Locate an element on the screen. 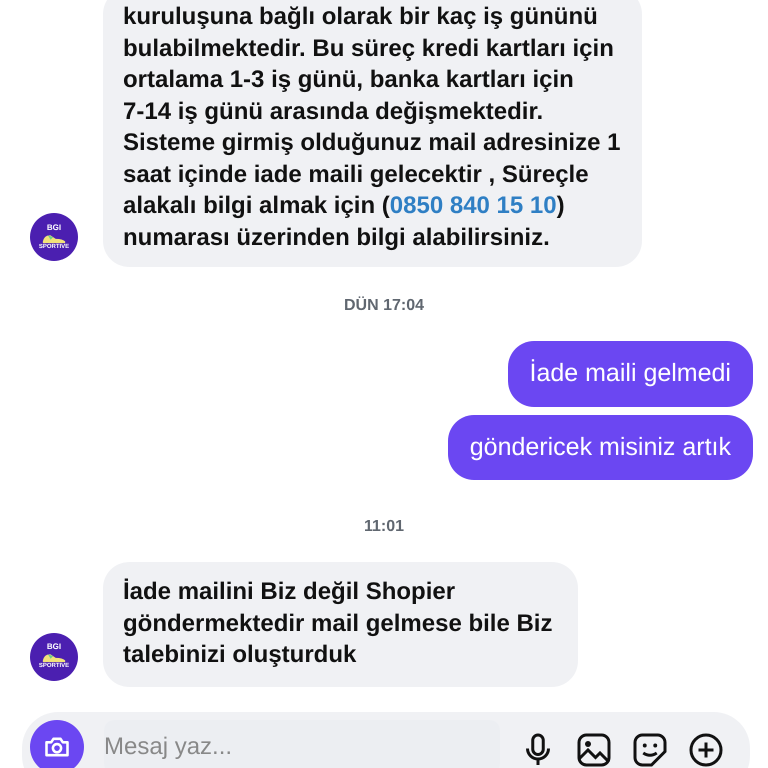  plus-icon is located at coordinates (706, 750).